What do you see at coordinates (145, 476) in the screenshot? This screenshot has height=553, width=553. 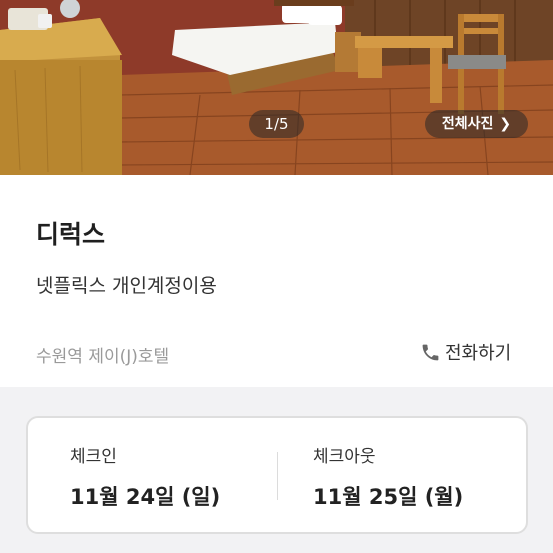 I see `checkin-block: 체크인 11월 24일 (일)` at bounding box center [145, 476].